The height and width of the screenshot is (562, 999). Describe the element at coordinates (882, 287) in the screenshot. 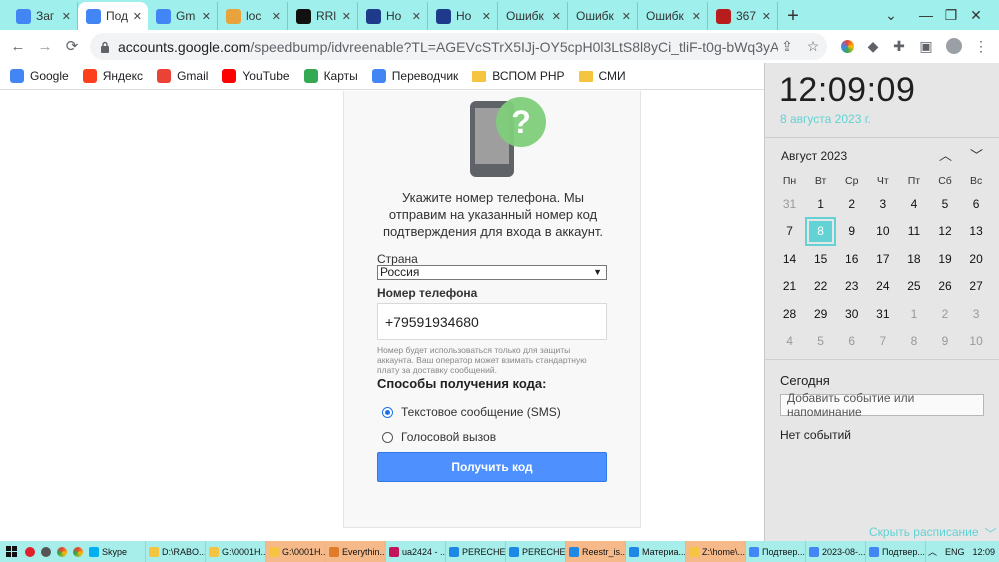

I see `calendar-day: 24` at that location.